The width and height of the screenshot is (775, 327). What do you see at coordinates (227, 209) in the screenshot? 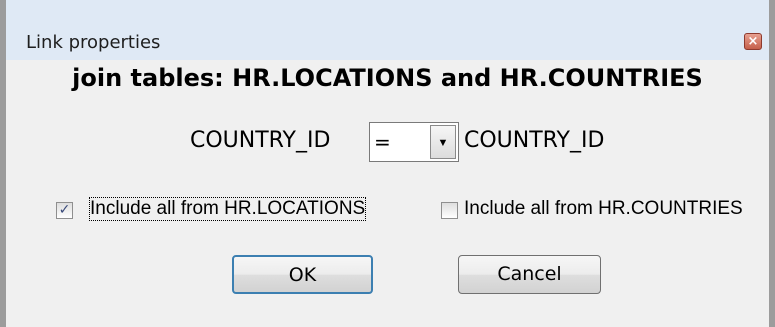
I see `include-locations-label: Include all from HR.LOCATIONS` at bounding box center [227, 209].